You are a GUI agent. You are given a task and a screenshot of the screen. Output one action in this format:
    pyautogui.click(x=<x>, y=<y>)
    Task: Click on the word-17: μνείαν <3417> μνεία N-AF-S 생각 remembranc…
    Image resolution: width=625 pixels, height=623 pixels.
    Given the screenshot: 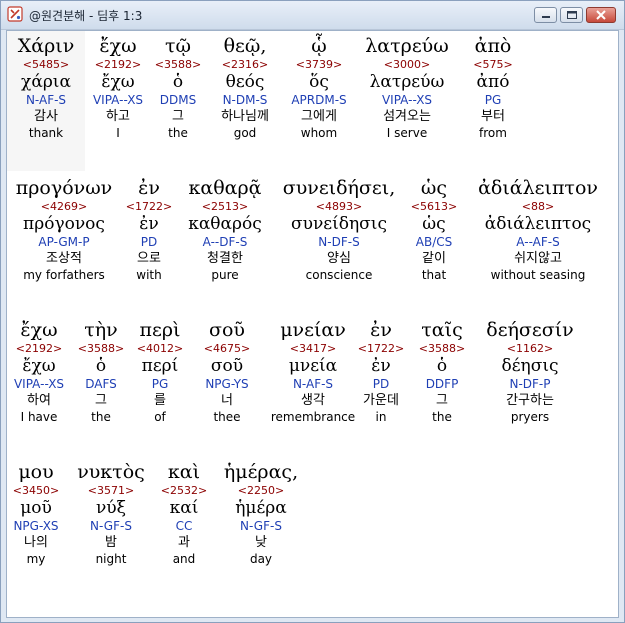 What is the action you would take?
    pyautogui.click(x=313, y=372)
    